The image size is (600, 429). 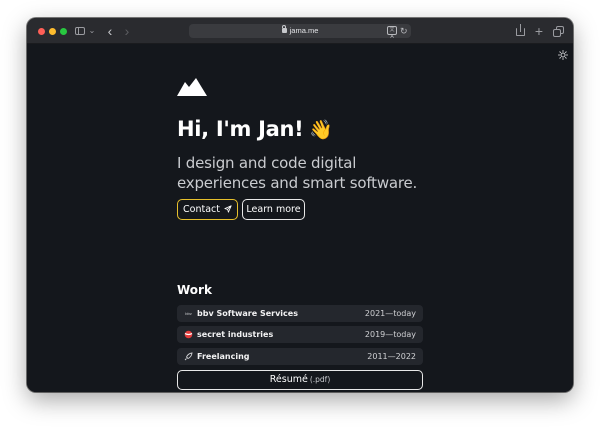 I want to click on paper-plane-icon, so click(x=228, y=209).